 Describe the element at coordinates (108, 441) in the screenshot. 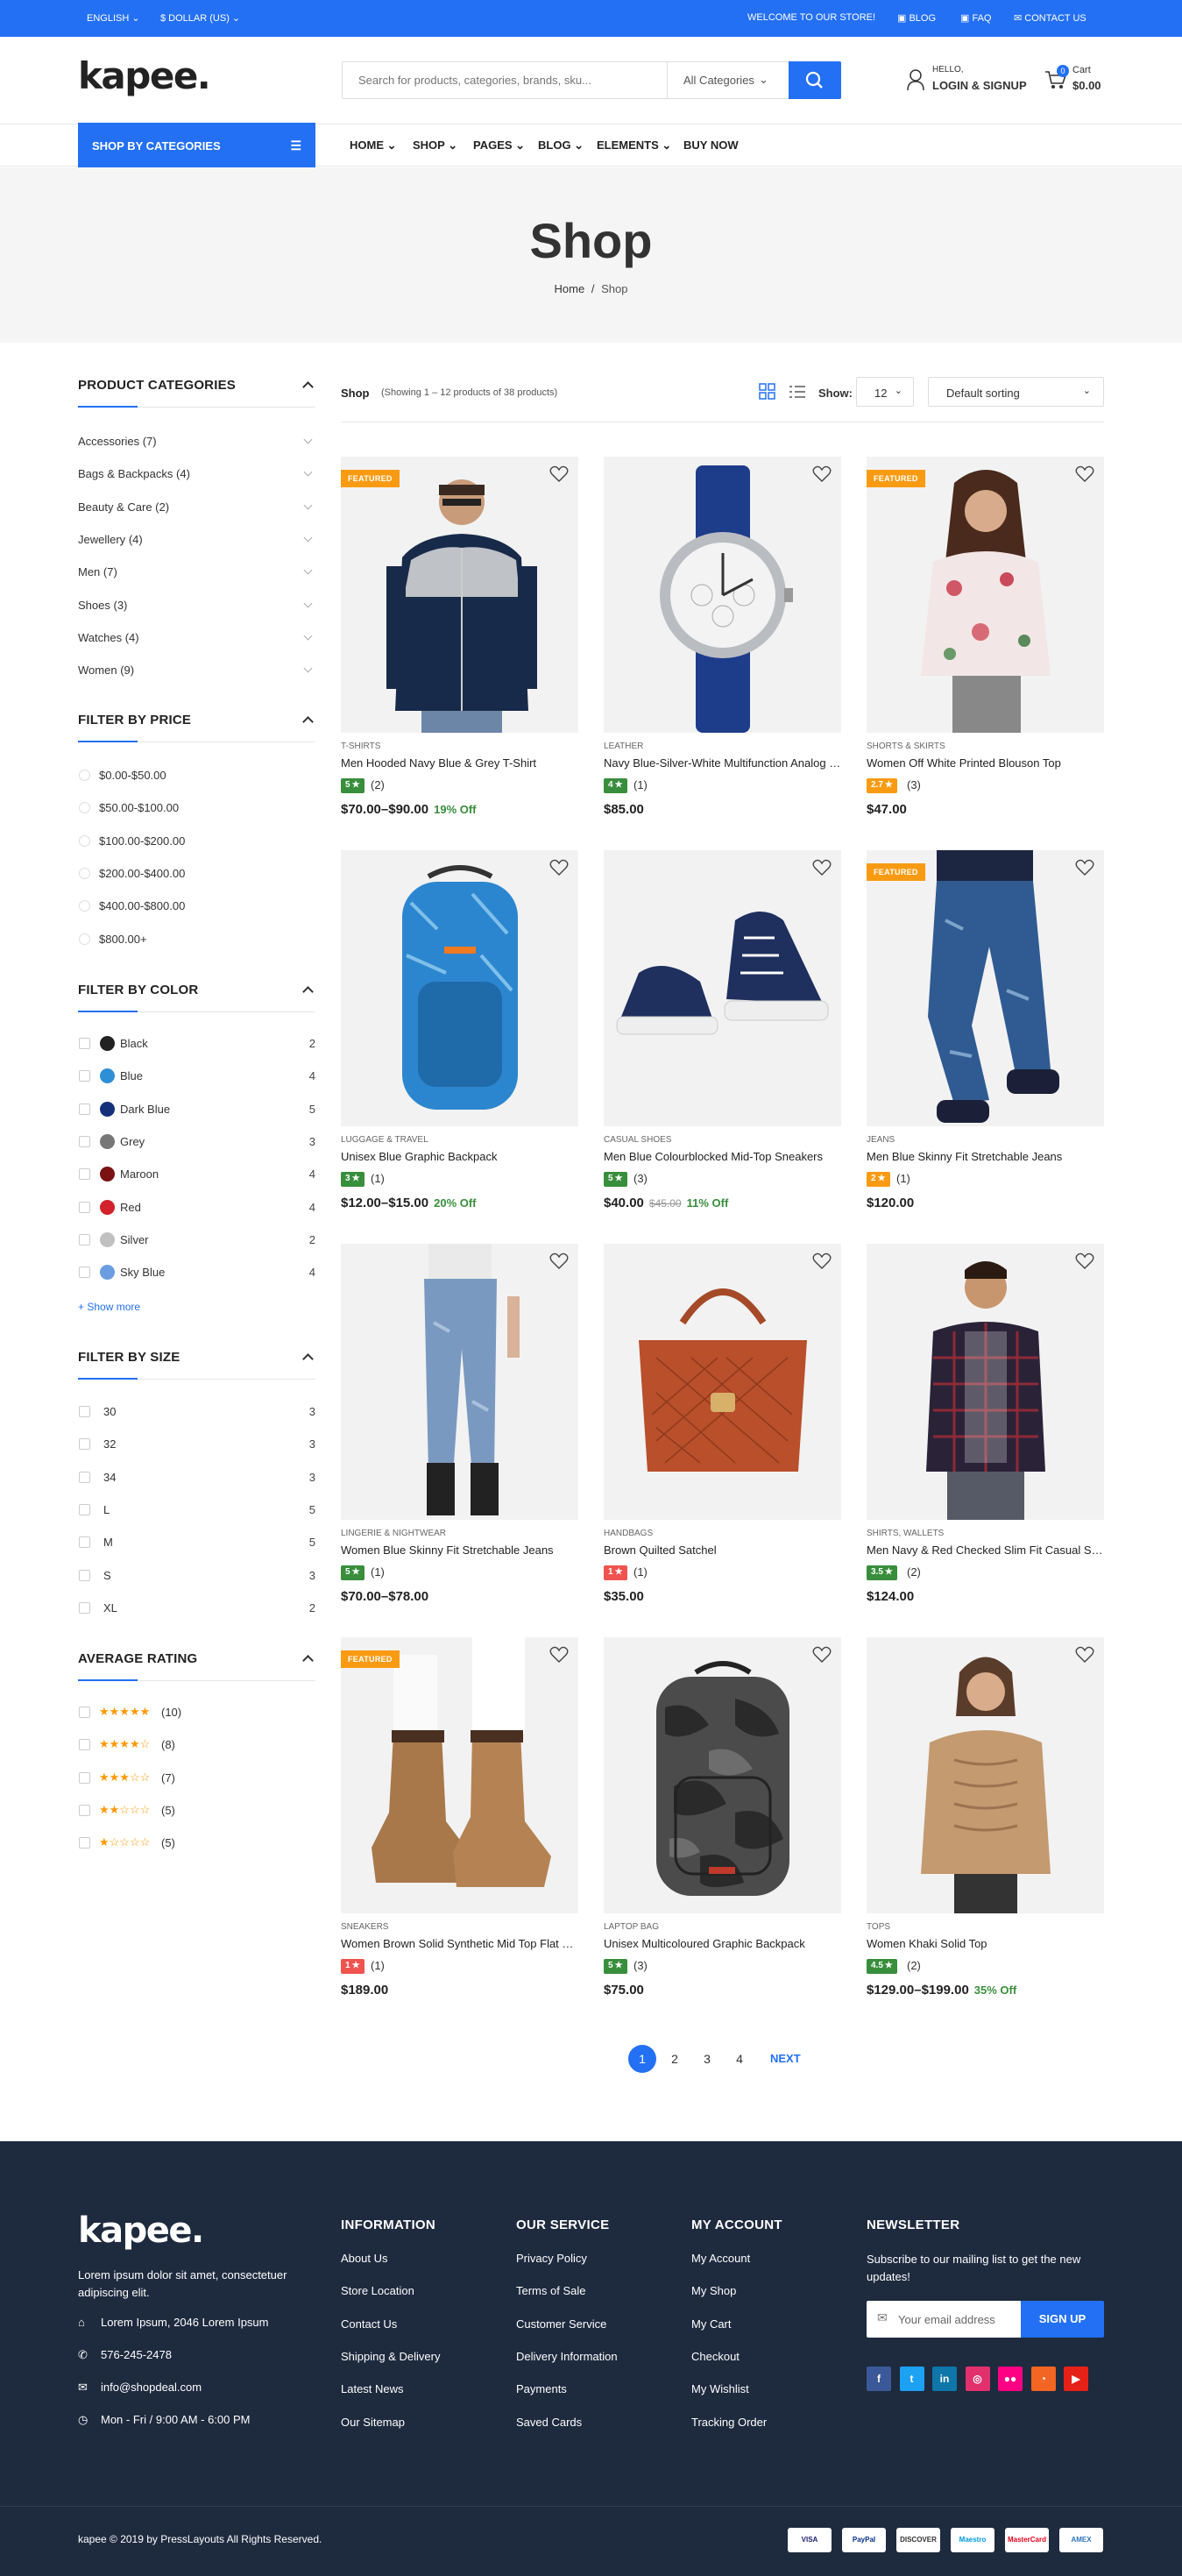

I see `category-name: Accessories` at that location.